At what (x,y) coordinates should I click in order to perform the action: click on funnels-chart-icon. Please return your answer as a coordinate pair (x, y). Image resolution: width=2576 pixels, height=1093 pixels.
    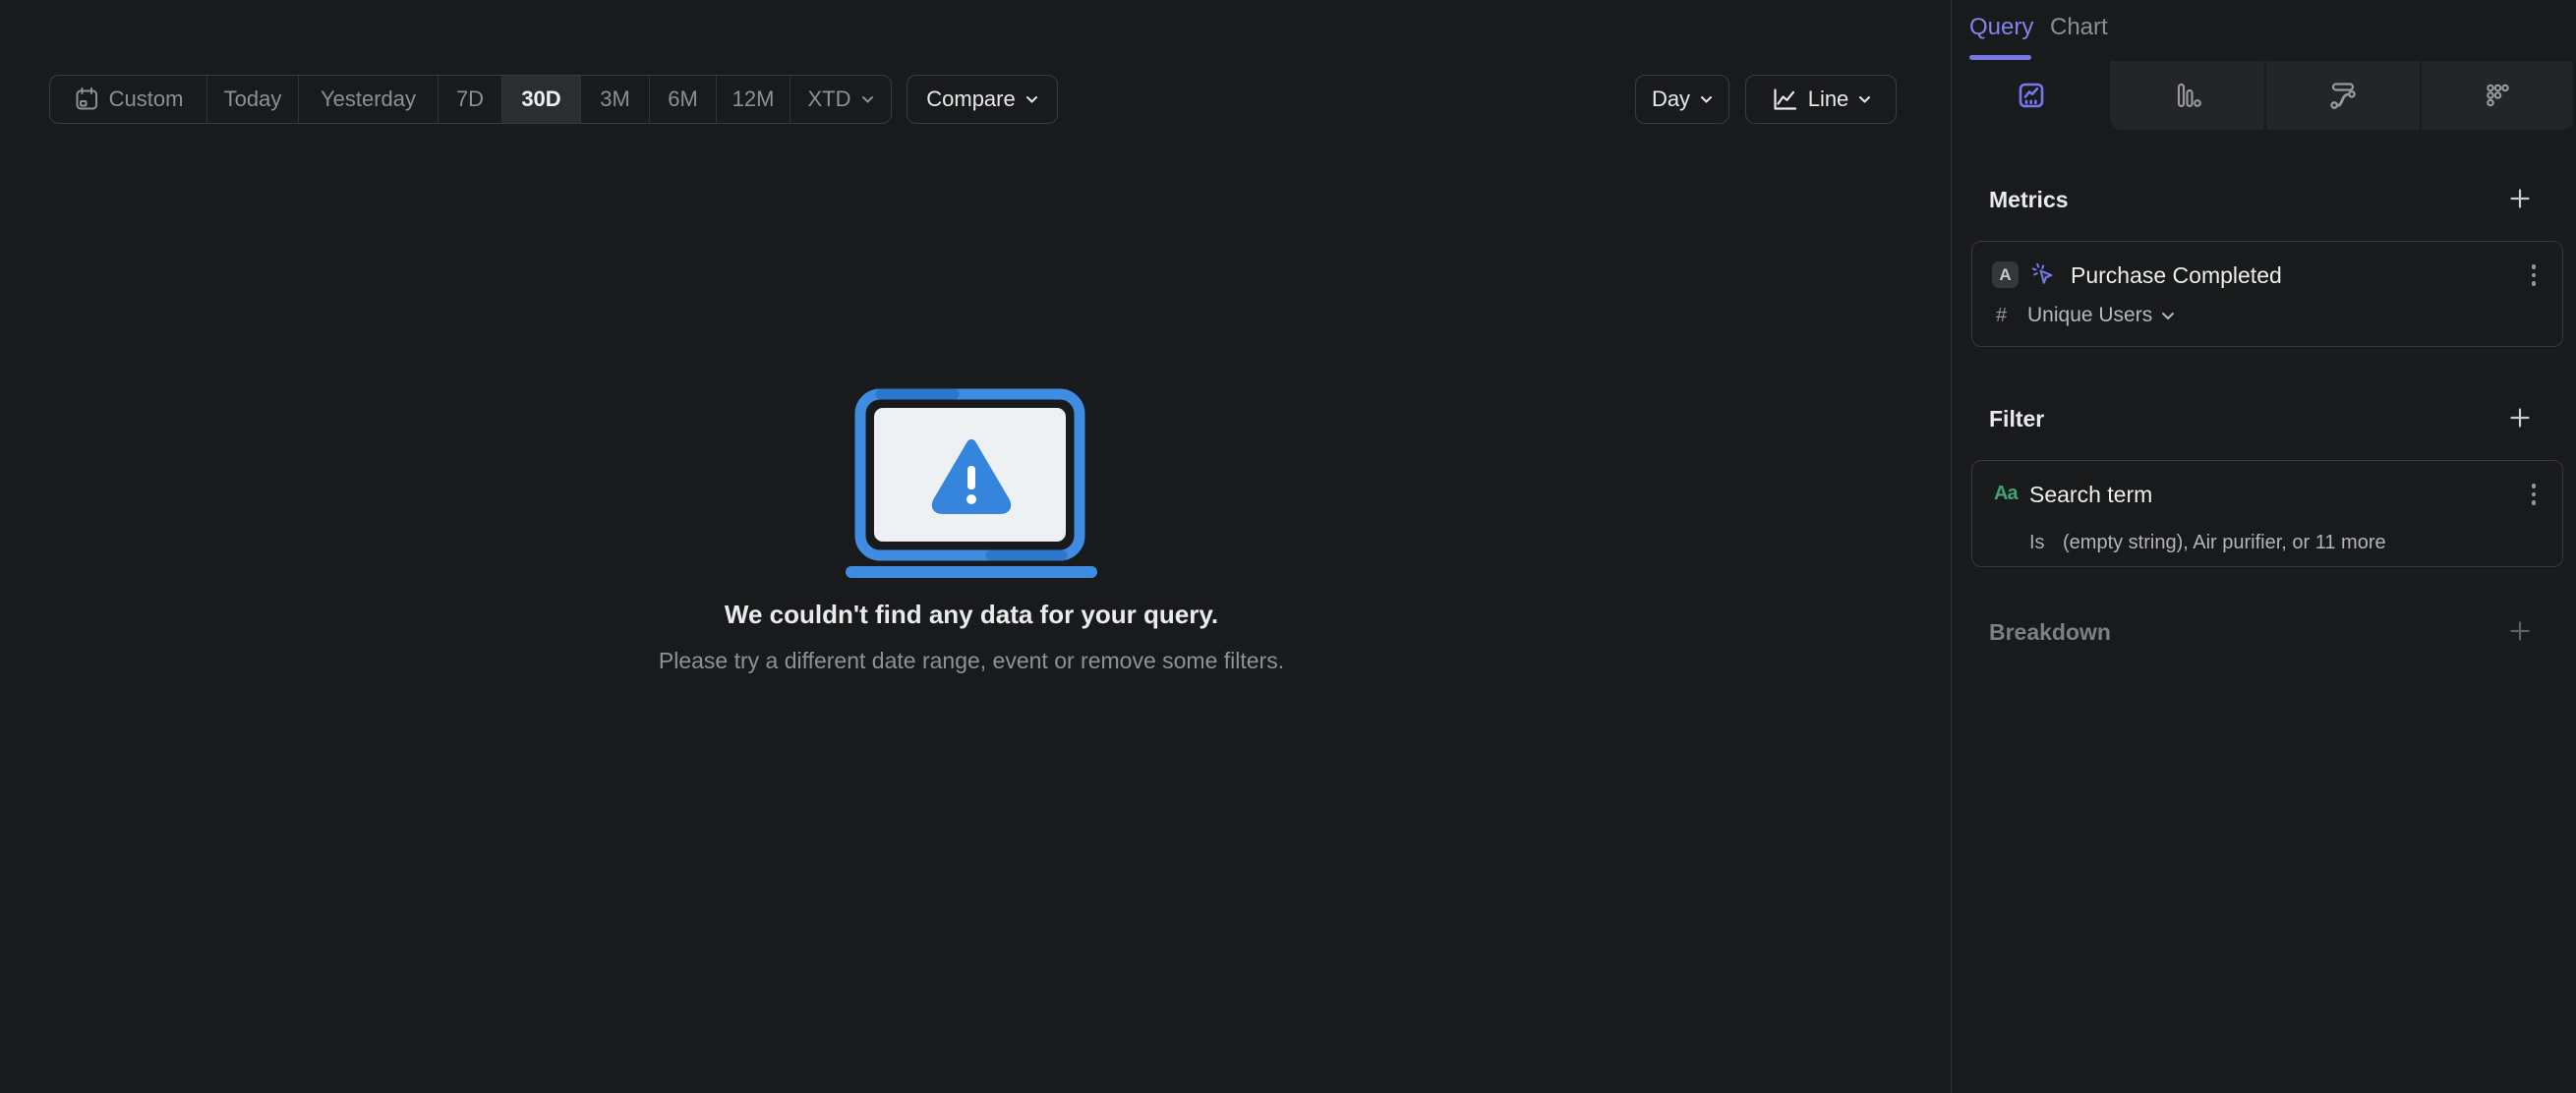
    Looking at the image, I should click on (2187, 95).